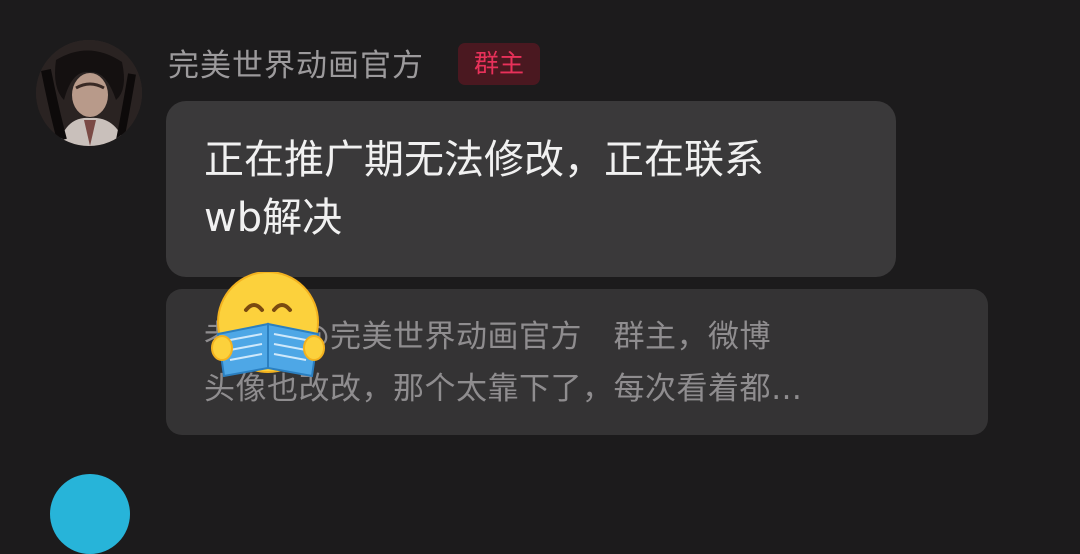 The image size is (1080, 554). I want to click on character-avatar-icon, so click(89, 93).